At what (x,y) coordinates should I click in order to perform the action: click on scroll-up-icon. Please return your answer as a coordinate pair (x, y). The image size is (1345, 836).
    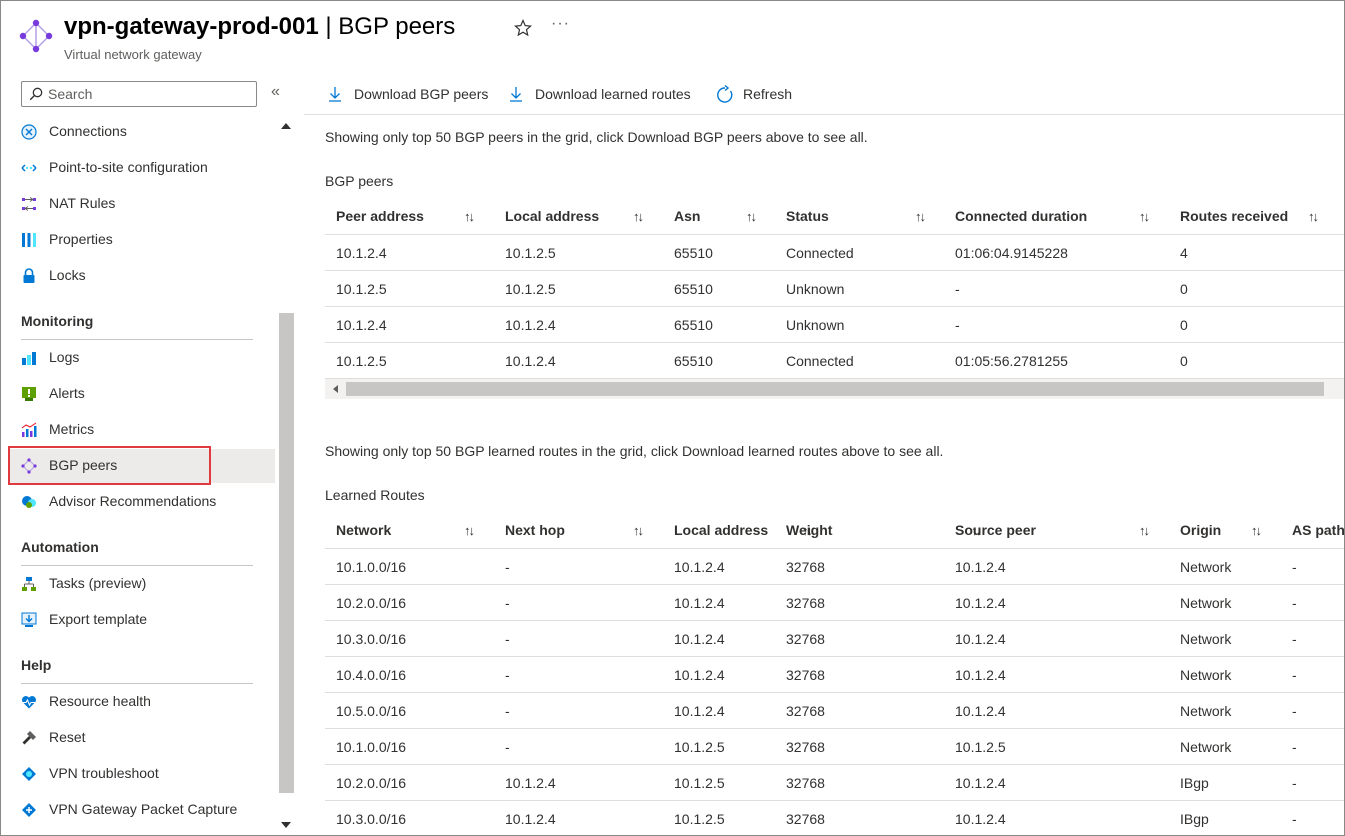
    Looking at the image, I should click on (286, 126).